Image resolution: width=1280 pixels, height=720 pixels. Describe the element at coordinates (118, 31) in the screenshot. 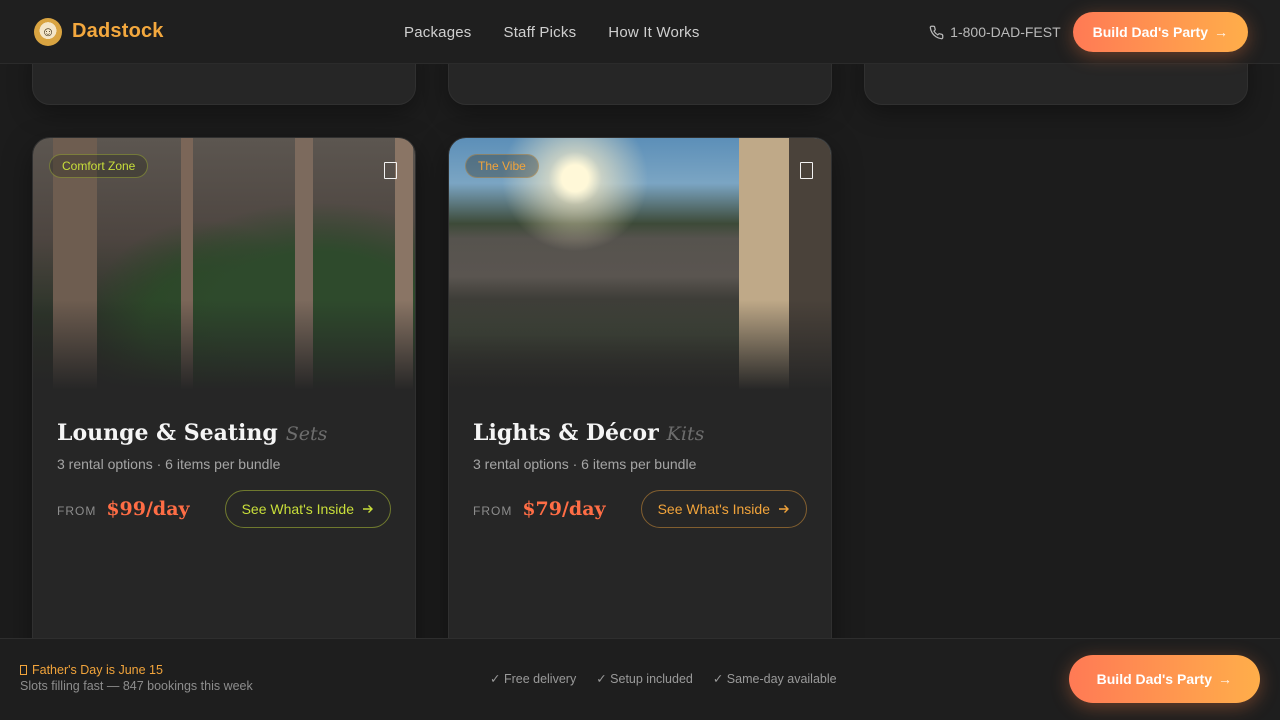

I see `brand-name: Dadstock` at that location.